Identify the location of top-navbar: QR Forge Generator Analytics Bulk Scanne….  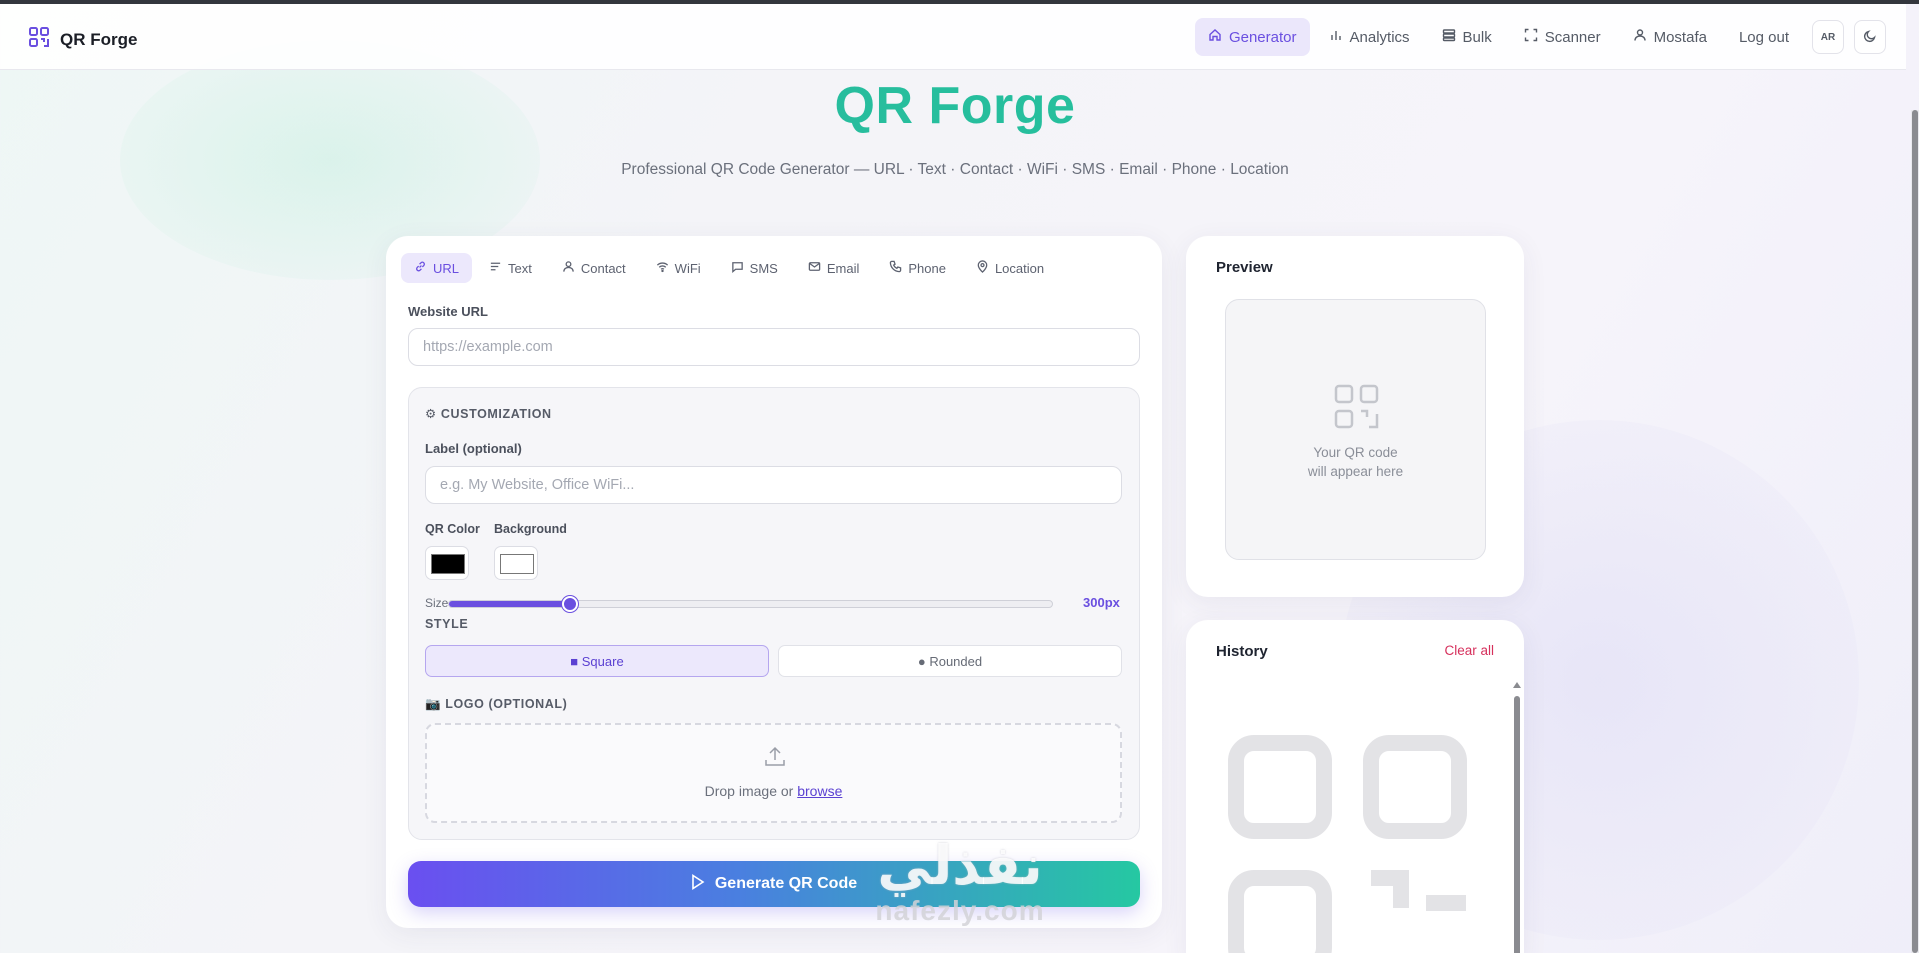
(953, 37).